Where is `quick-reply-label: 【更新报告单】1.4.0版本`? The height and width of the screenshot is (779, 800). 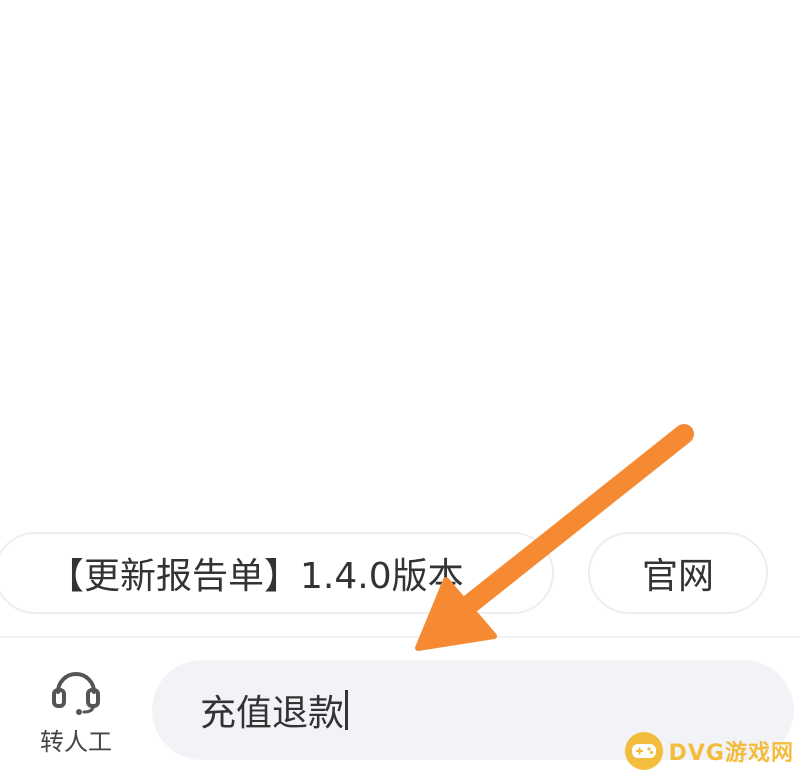
quick-reply-label: 【更新报告单】1.4.0版本 is located at coordinates (256, 576).